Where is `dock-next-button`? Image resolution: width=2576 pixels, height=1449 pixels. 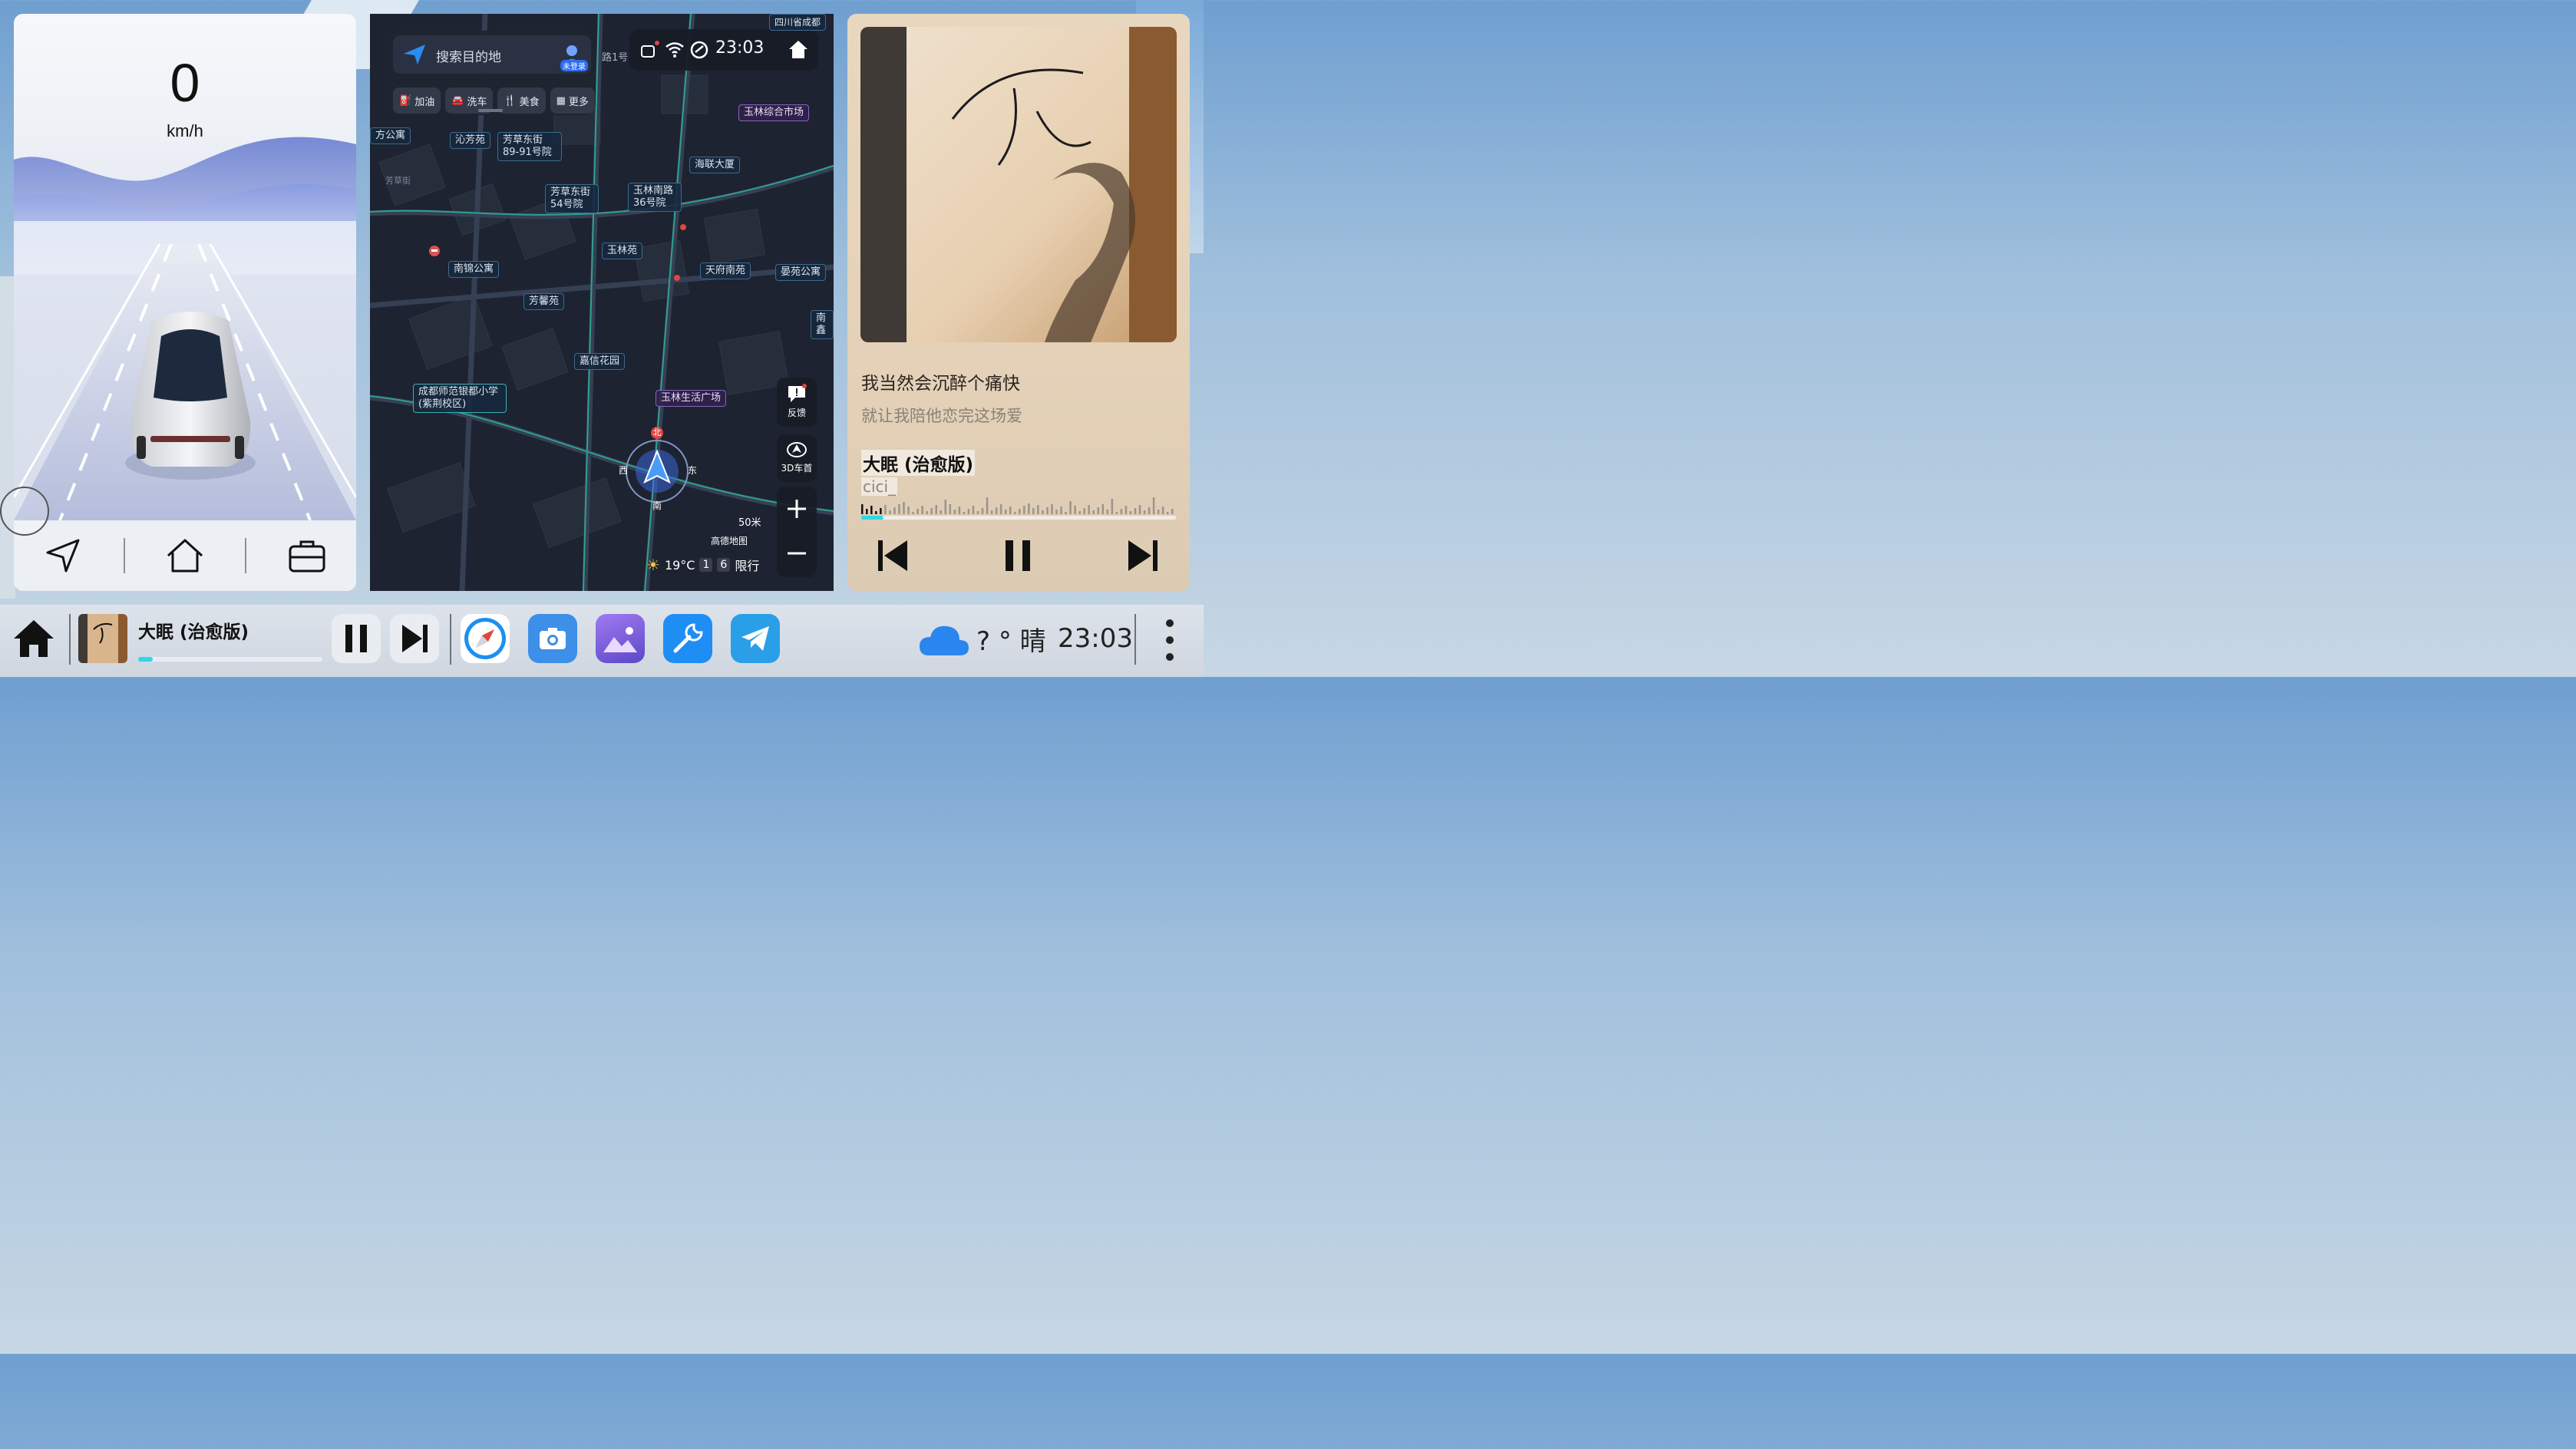
dock-next-button is located at coordinates (414, 638).